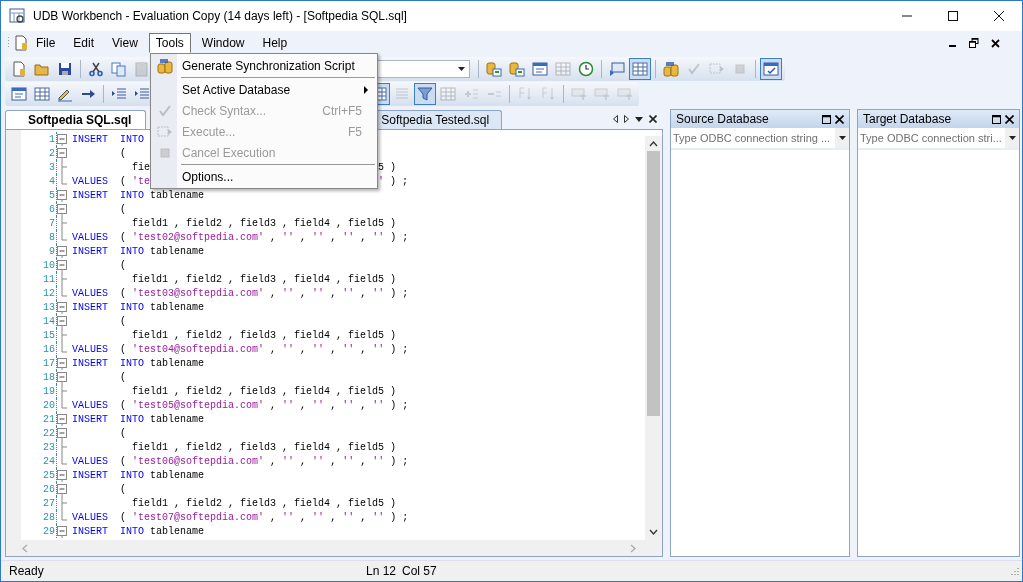 The height and width of the screenshot is (582, 1023). Describe the element at coordinates (49, 447) in the screenshot. I see `line-number: 23` at that location.